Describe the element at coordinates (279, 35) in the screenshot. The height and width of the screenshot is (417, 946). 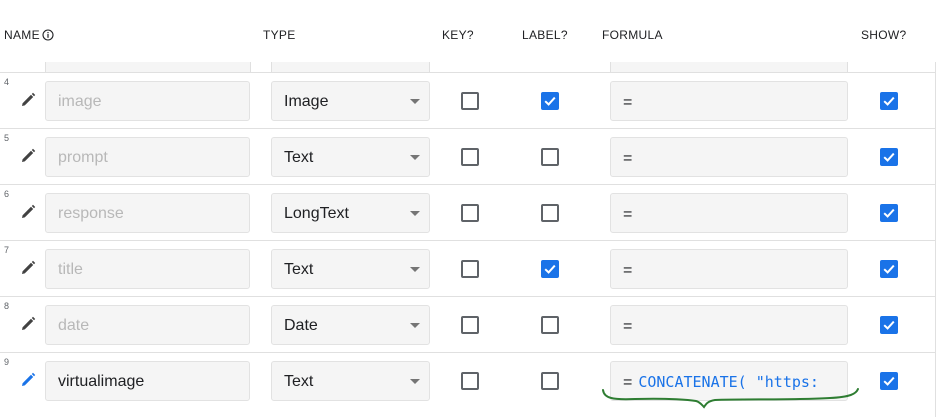
I see `header-type: TYPE` at that location.